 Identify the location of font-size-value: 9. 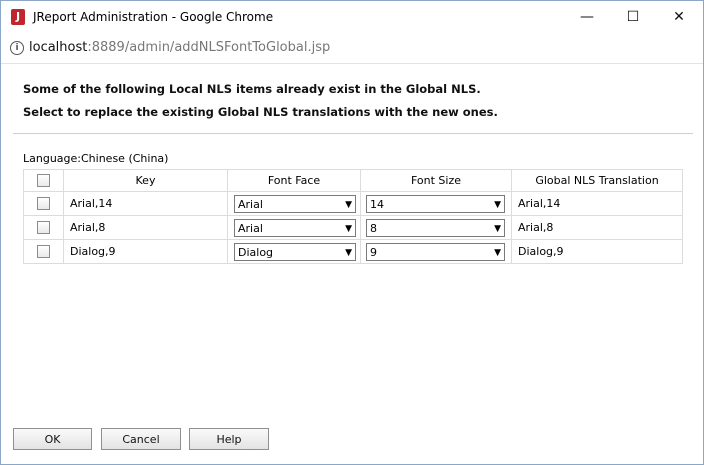
(373, 252).